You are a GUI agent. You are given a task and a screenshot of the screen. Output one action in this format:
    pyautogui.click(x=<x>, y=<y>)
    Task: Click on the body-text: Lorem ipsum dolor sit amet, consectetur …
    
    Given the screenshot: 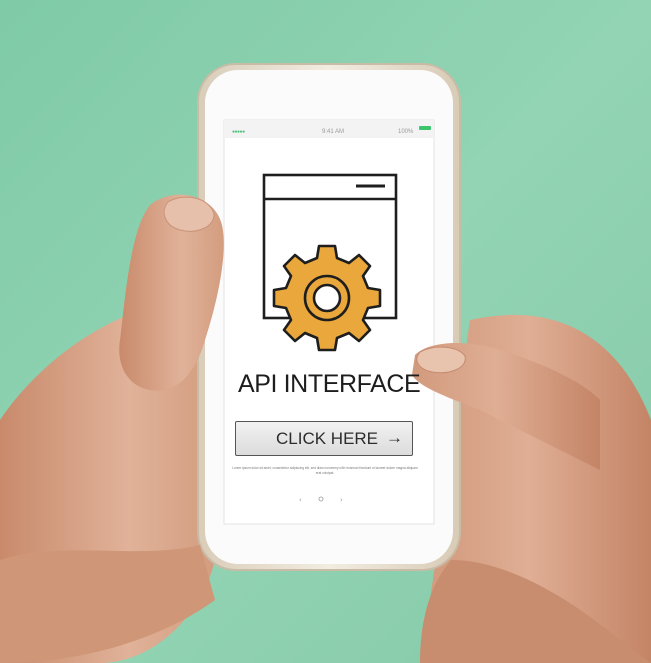 What is the action you would take?
    pyautogui.click(x=325, y=470)
    